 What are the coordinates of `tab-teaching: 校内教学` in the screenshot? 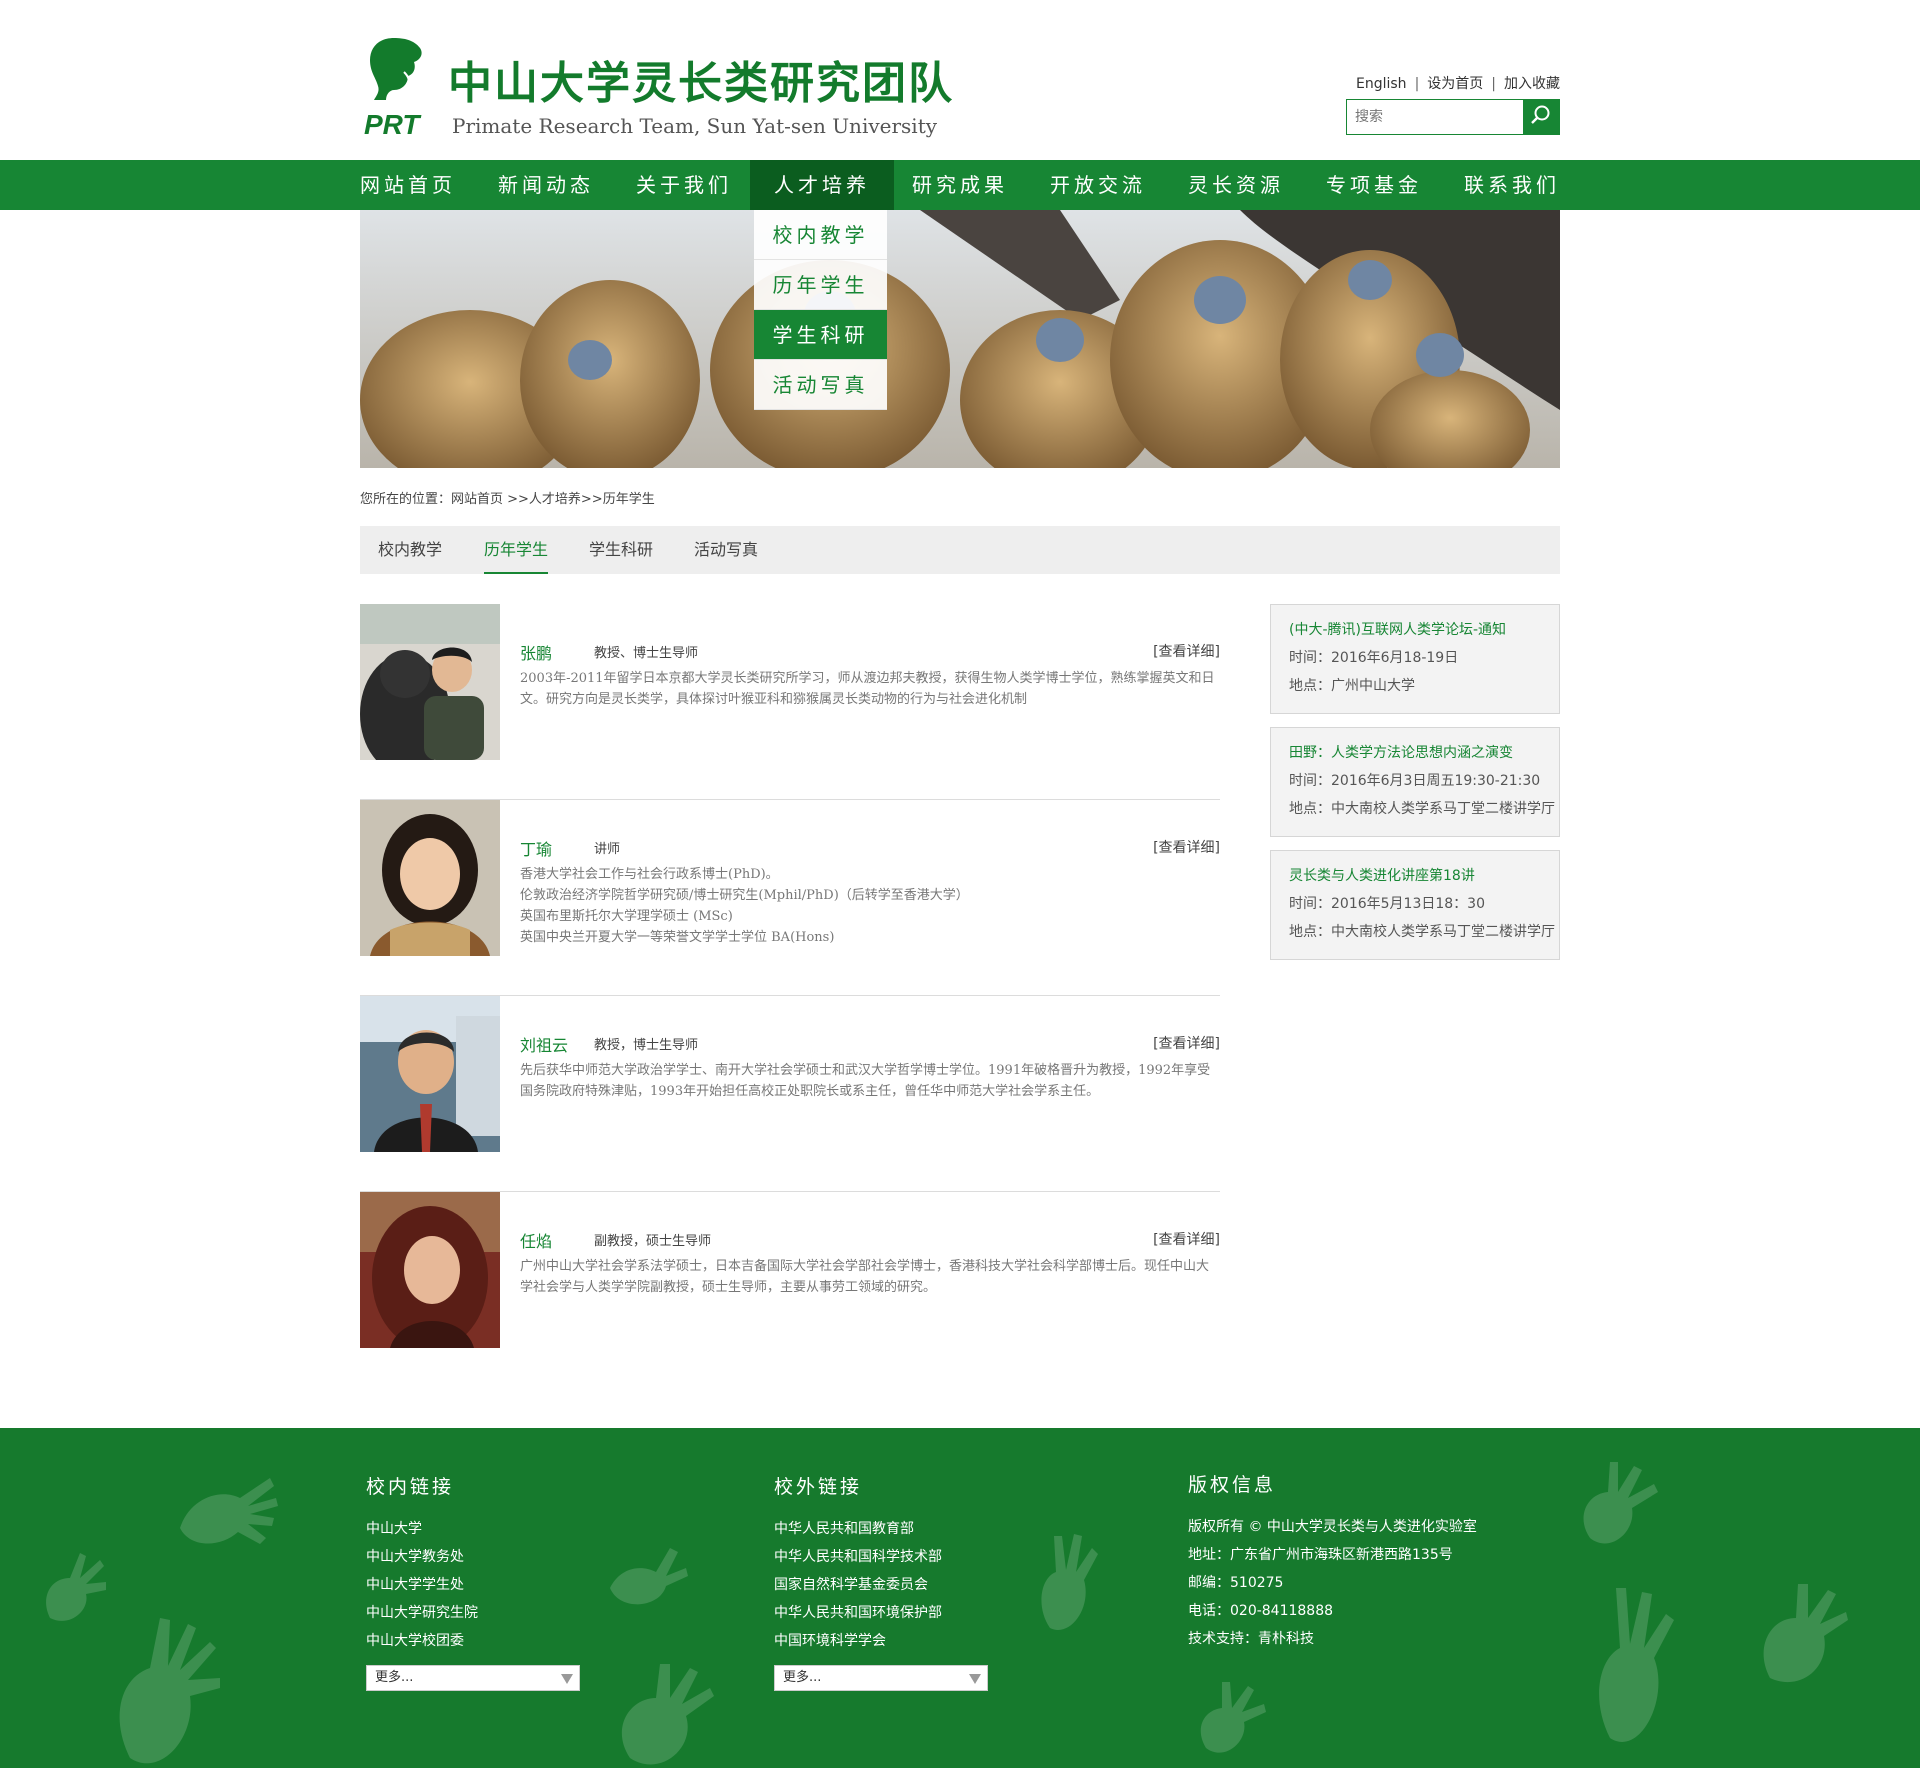 It's located at (410, 550).